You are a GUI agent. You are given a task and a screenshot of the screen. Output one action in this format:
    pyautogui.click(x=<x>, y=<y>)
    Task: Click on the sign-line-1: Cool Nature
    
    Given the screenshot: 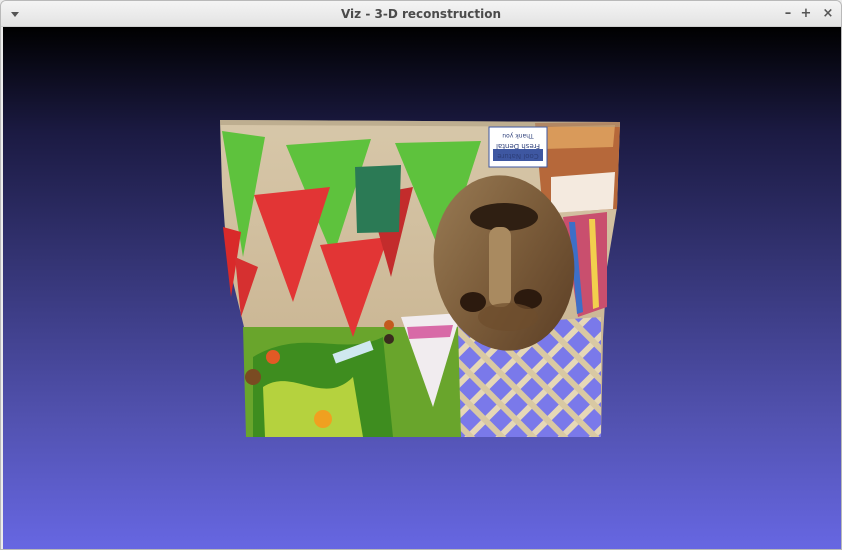 What is the action you would take?
    pyautogui.click(x=517, y=156)
    